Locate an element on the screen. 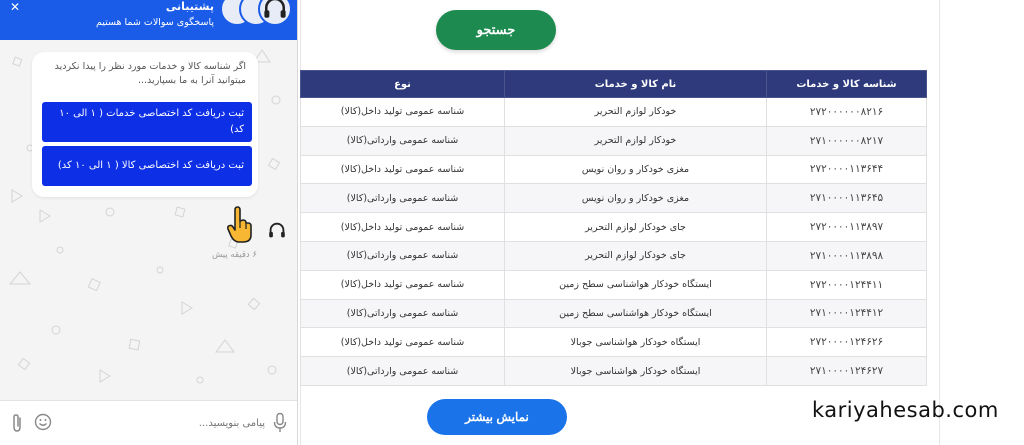 The height and width of the screenshot is (445, 1024). column-header-type: نوع is located at coordinates (402, 84).